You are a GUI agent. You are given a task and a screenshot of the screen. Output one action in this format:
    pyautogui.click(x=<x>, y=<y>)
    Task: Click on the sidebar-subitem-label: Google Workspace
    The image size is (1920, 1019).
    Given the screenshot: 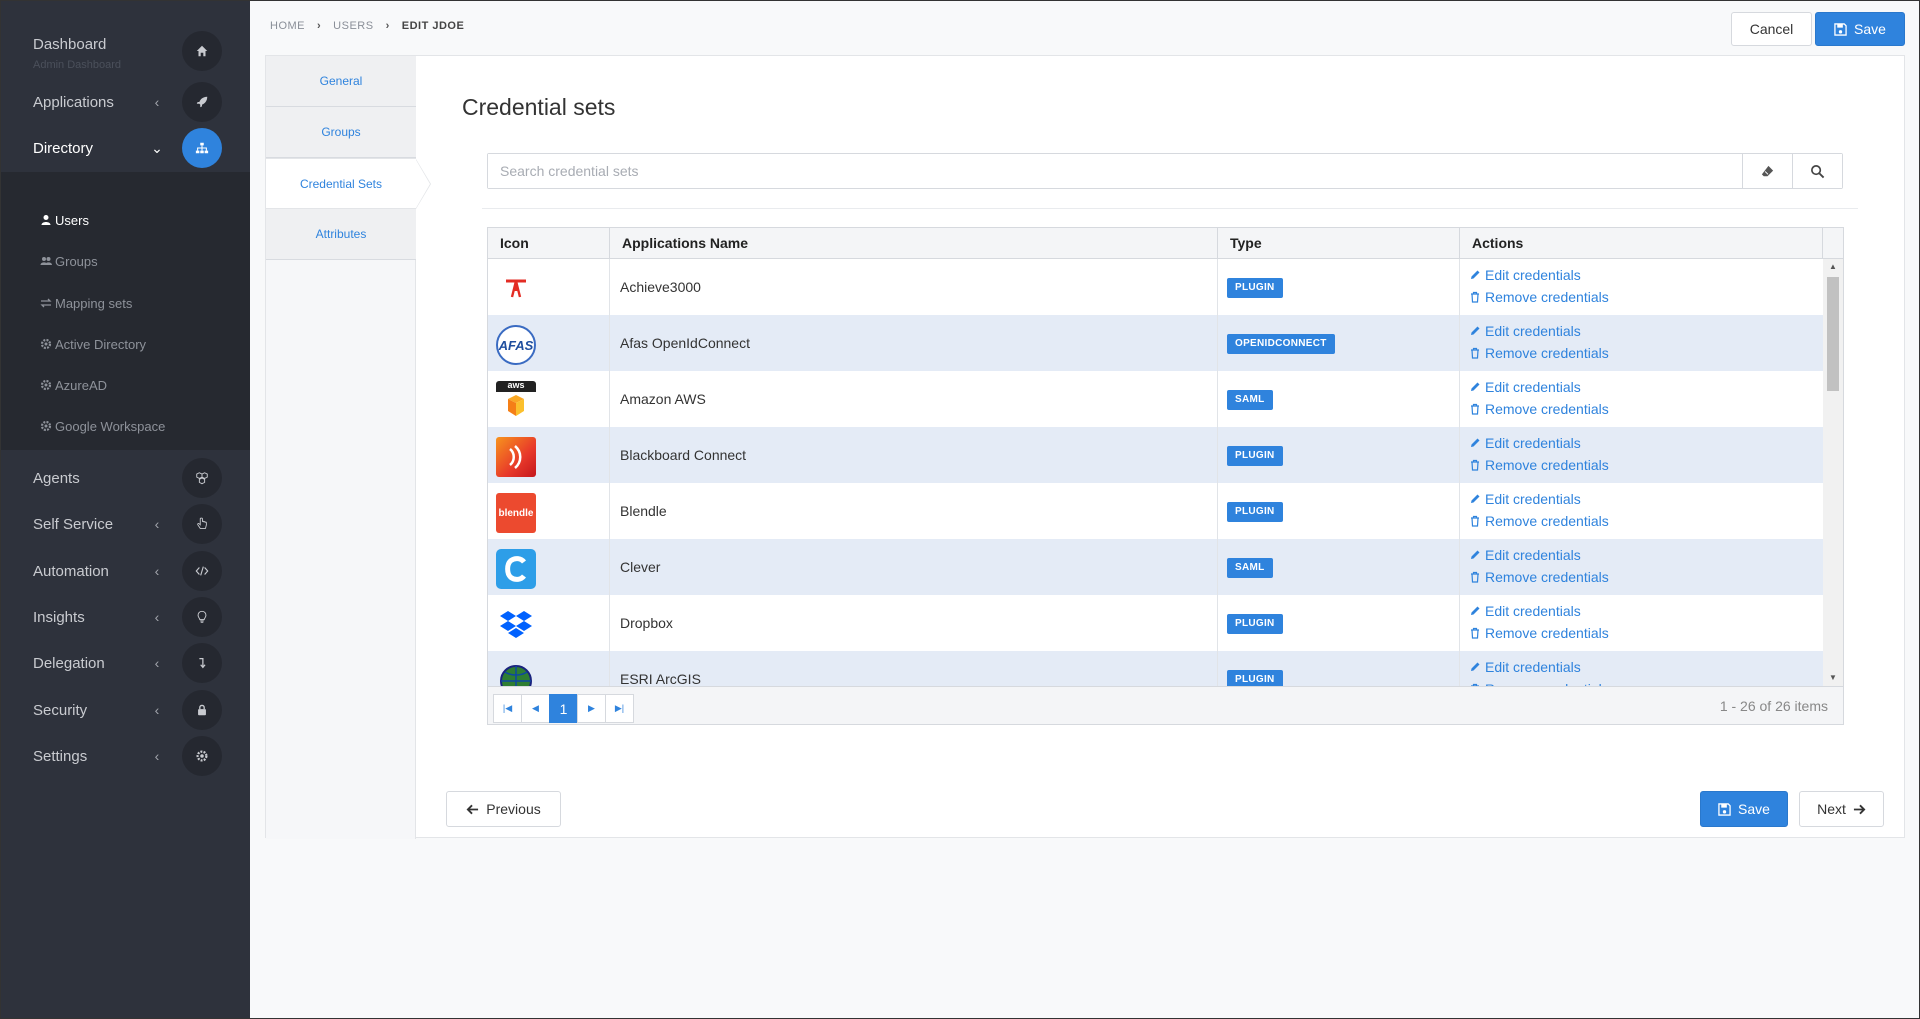 What is the action you would take?
    pyautogui.click(x=110, y=426)
    